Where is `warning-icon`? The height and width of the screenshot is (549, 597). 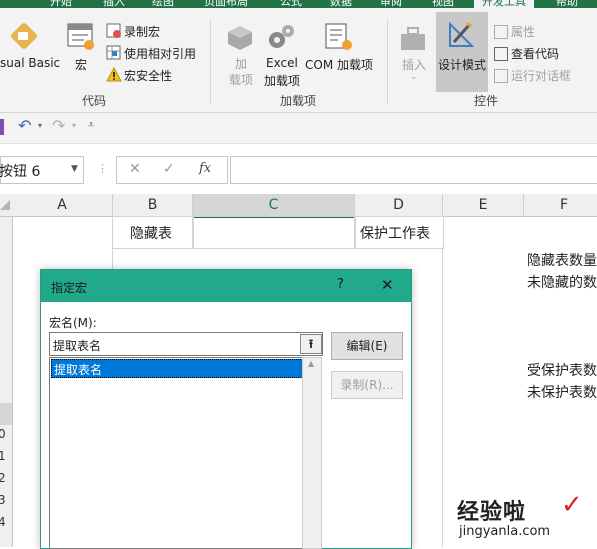
warning-icon is located at coordinates (114, 74).